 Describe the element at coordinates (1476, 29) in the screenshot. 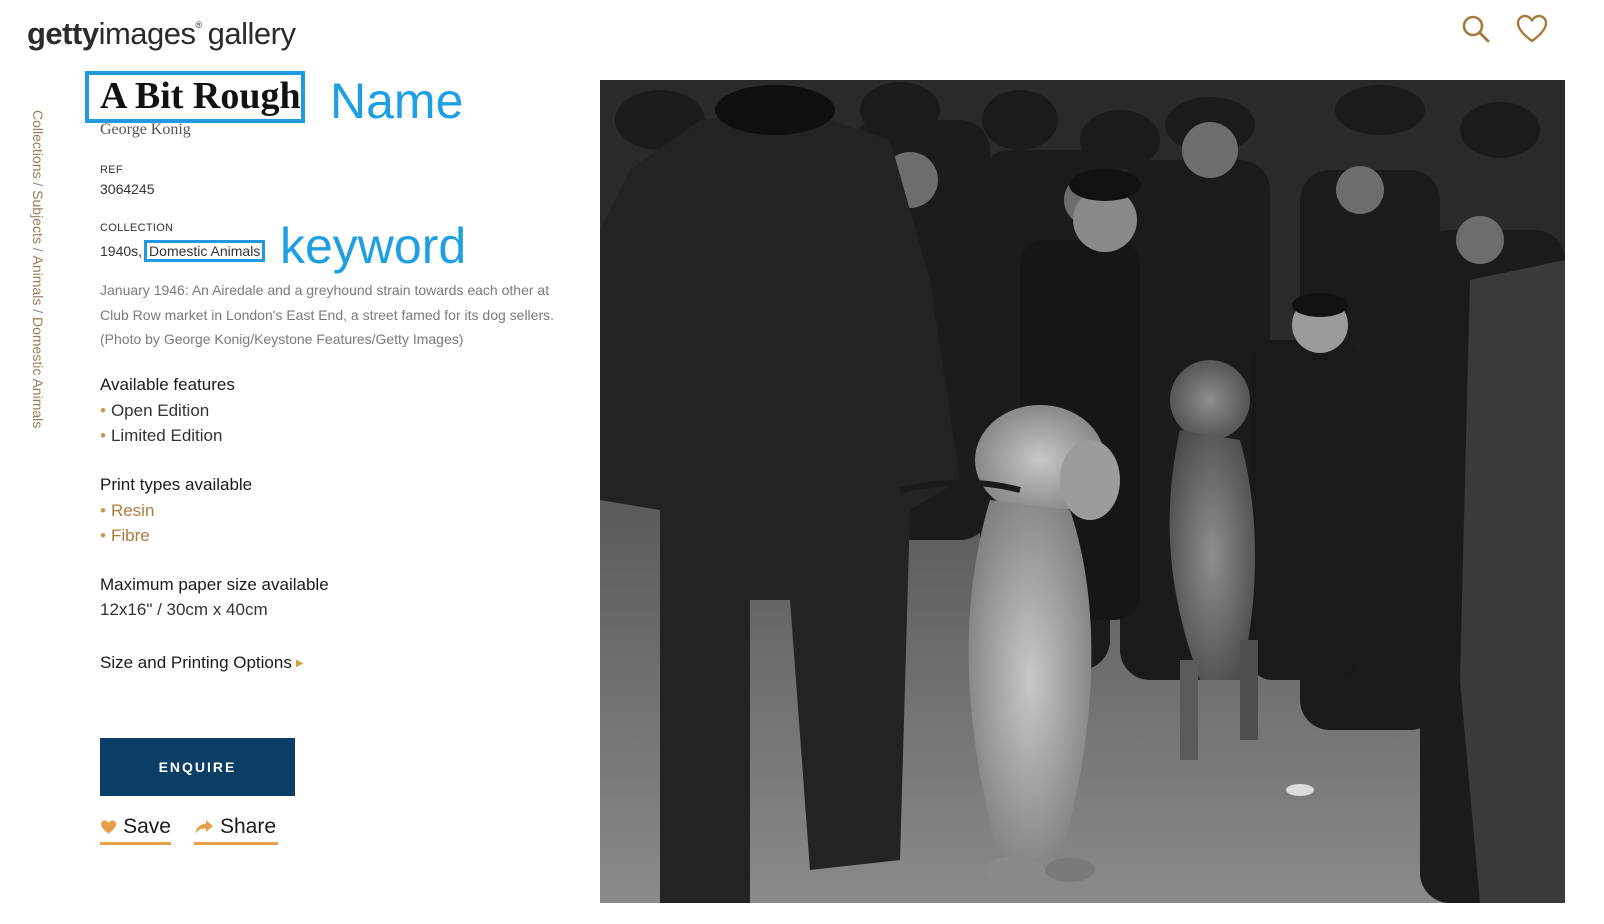

I see `search-icon` at that location.